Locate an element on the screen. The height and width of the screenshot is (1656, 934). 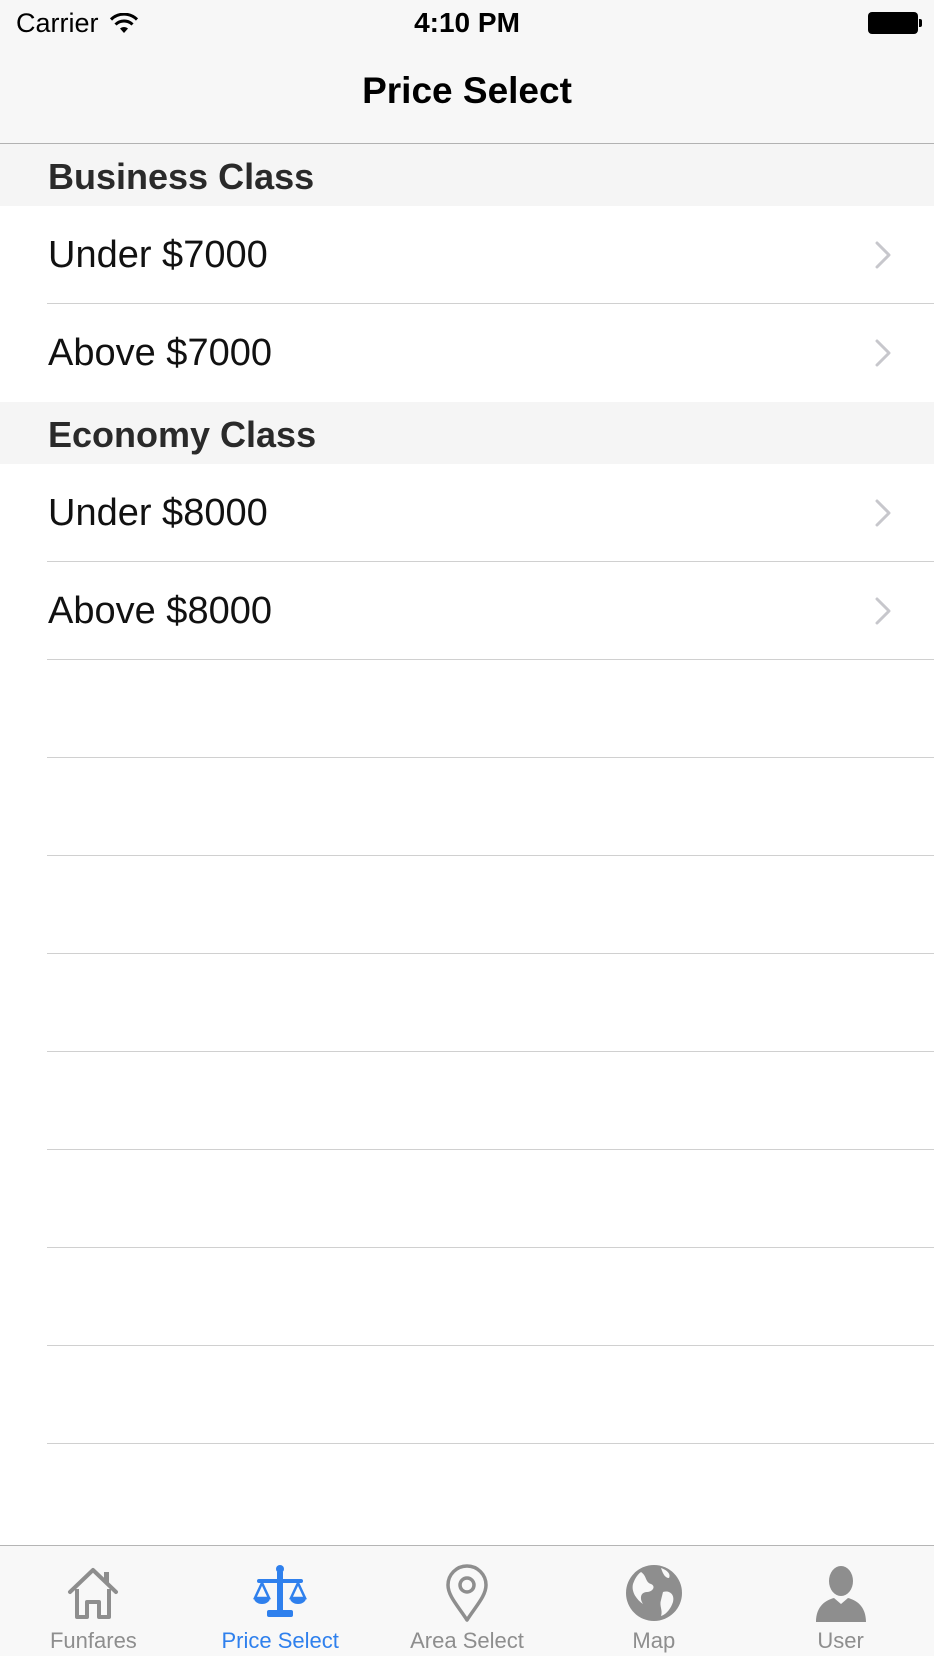
page-title: Price Select is located at coordinates (467, 90).